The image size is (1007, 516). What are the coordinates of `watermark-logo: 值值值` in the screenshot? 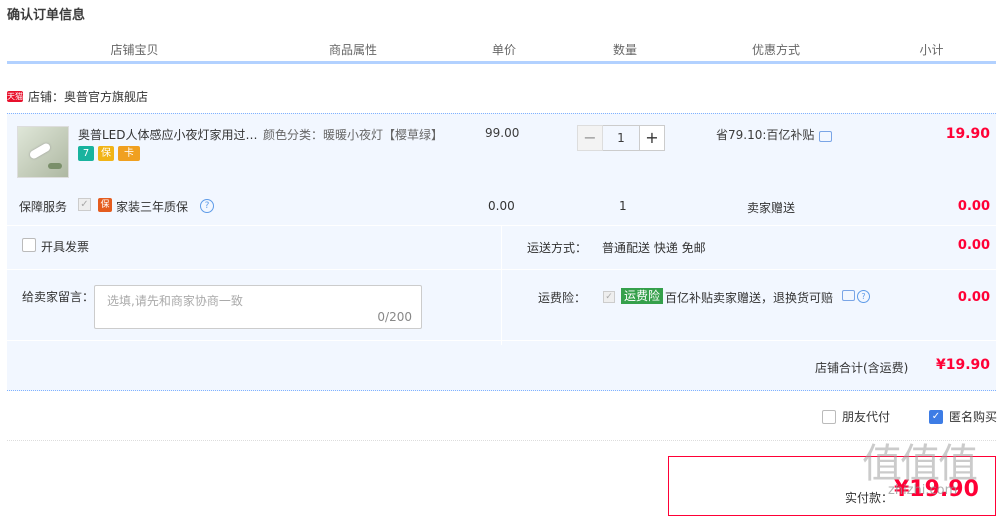 It's located at (920, 464).